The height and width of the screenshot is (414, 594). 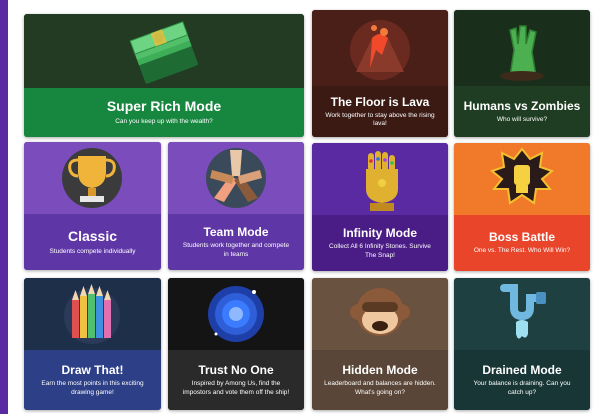 I want to click on card-description: One vs. The Rest. Who Will Win?, so click(x=522, y=251).